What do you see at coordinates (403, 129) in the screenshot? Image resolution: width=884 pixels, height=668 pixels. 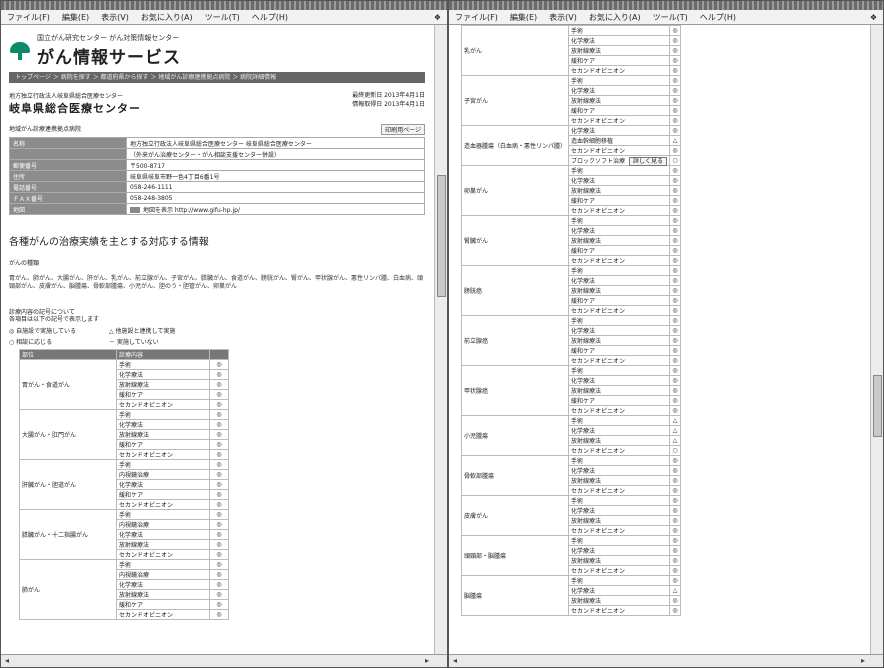 I see `print-button: 印刷用ページ` at bounding box center [403, 129].